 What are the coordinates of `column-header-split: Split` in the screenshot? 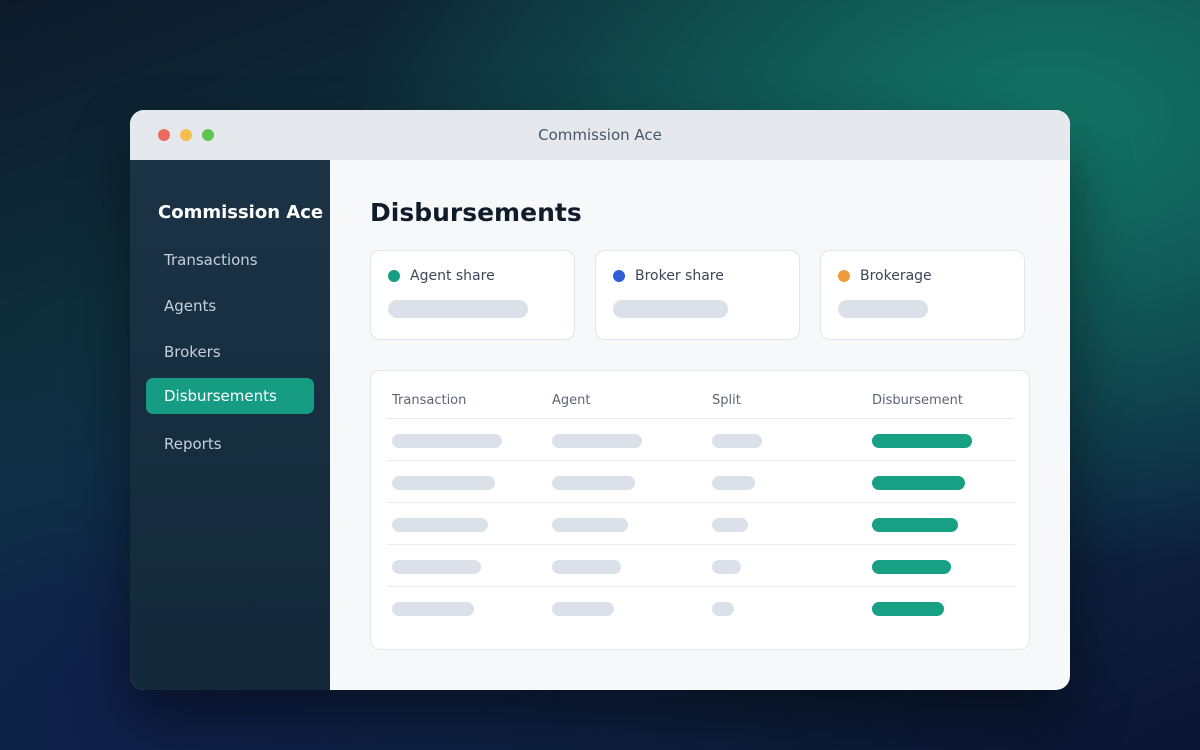 It's located at (726, 400).